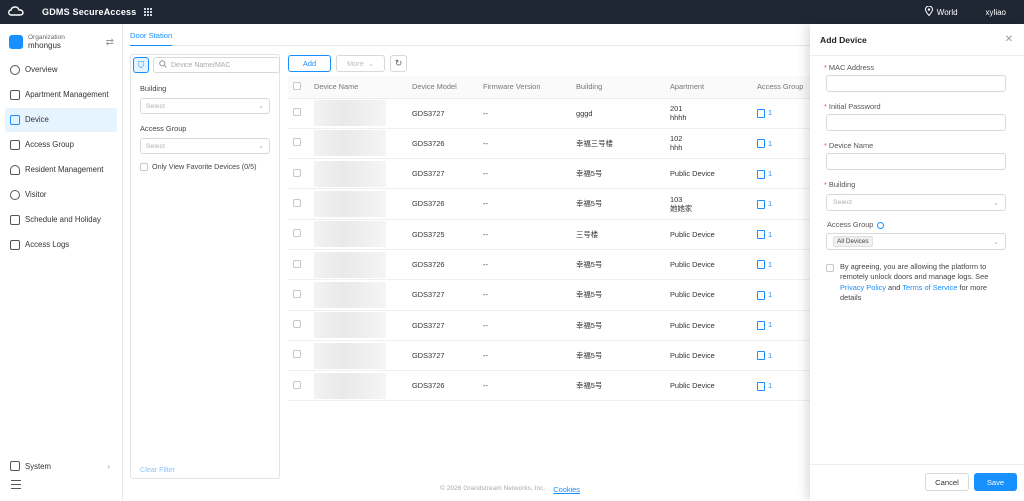 The width and height of the screenshot is (1024, 501). Describe the element at coordinates (205, 106) in the screenshot. I see `building-filter-select: Select ⌄` at that location.